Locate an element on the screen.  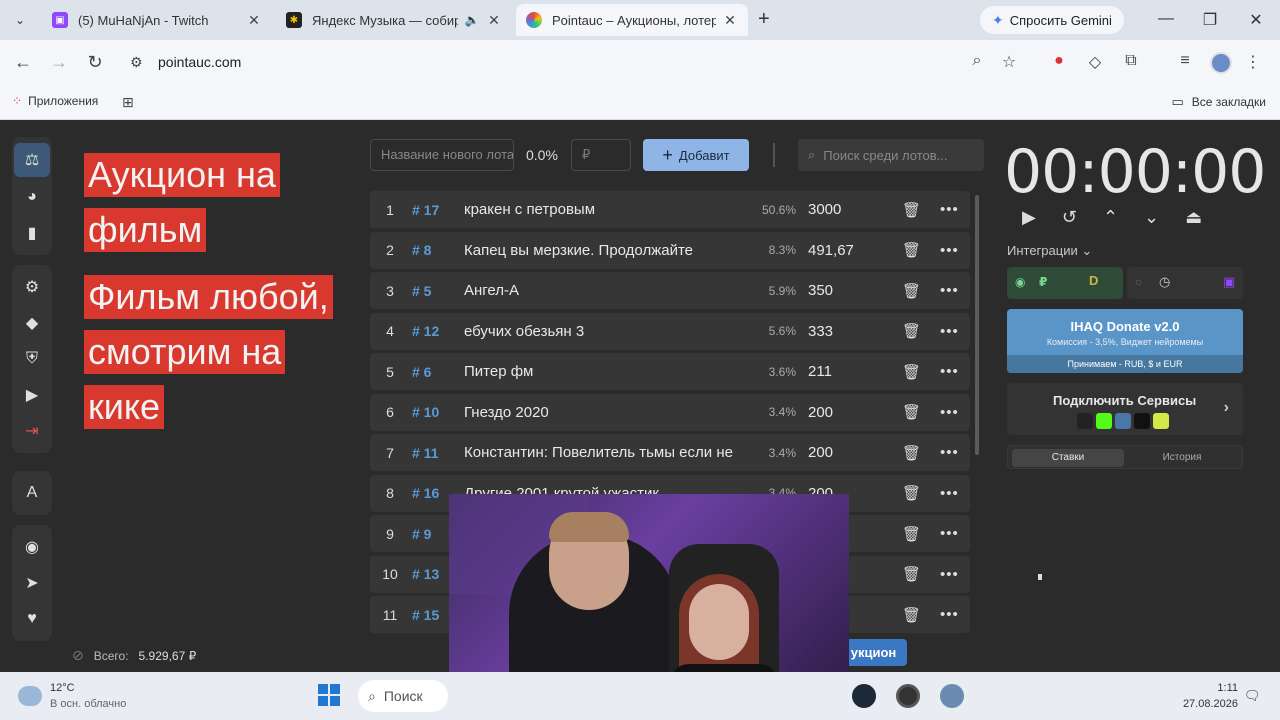
stats-icon: ▮ is located at coordinates (32, 233).